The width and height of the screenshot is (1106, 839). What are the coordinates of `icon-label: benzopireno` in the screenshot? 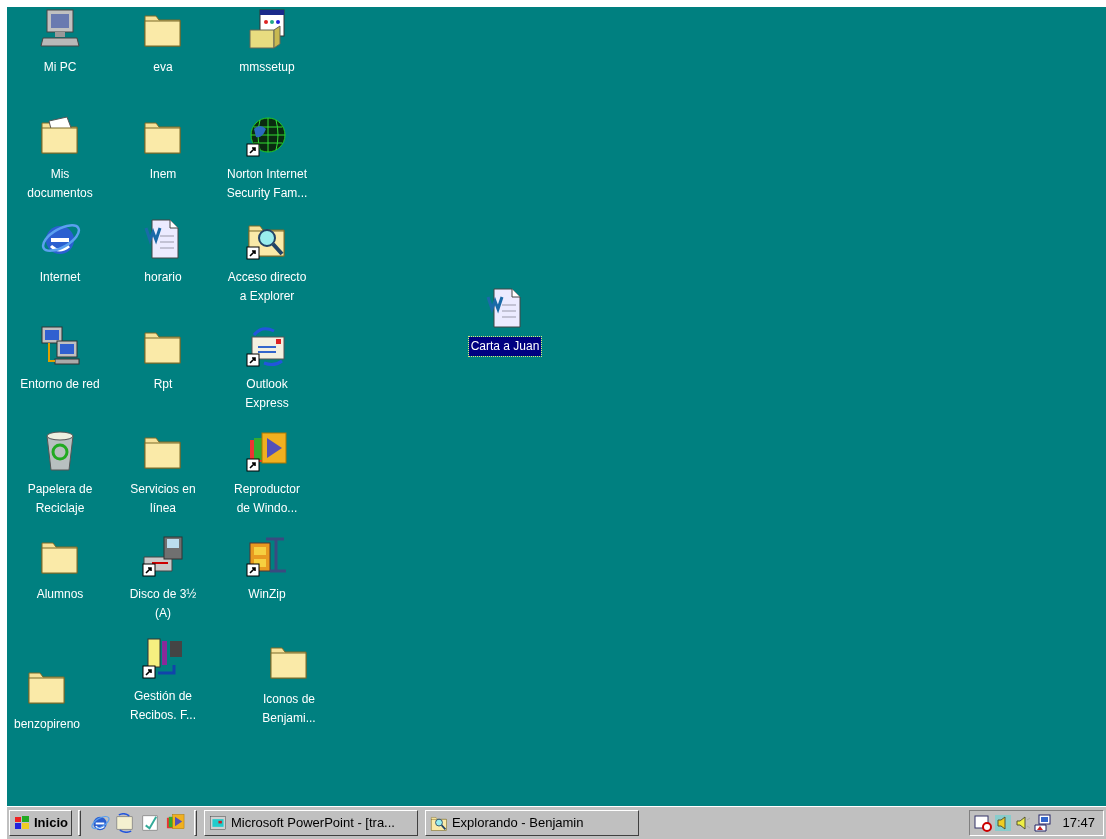 It's located at (47, 724).